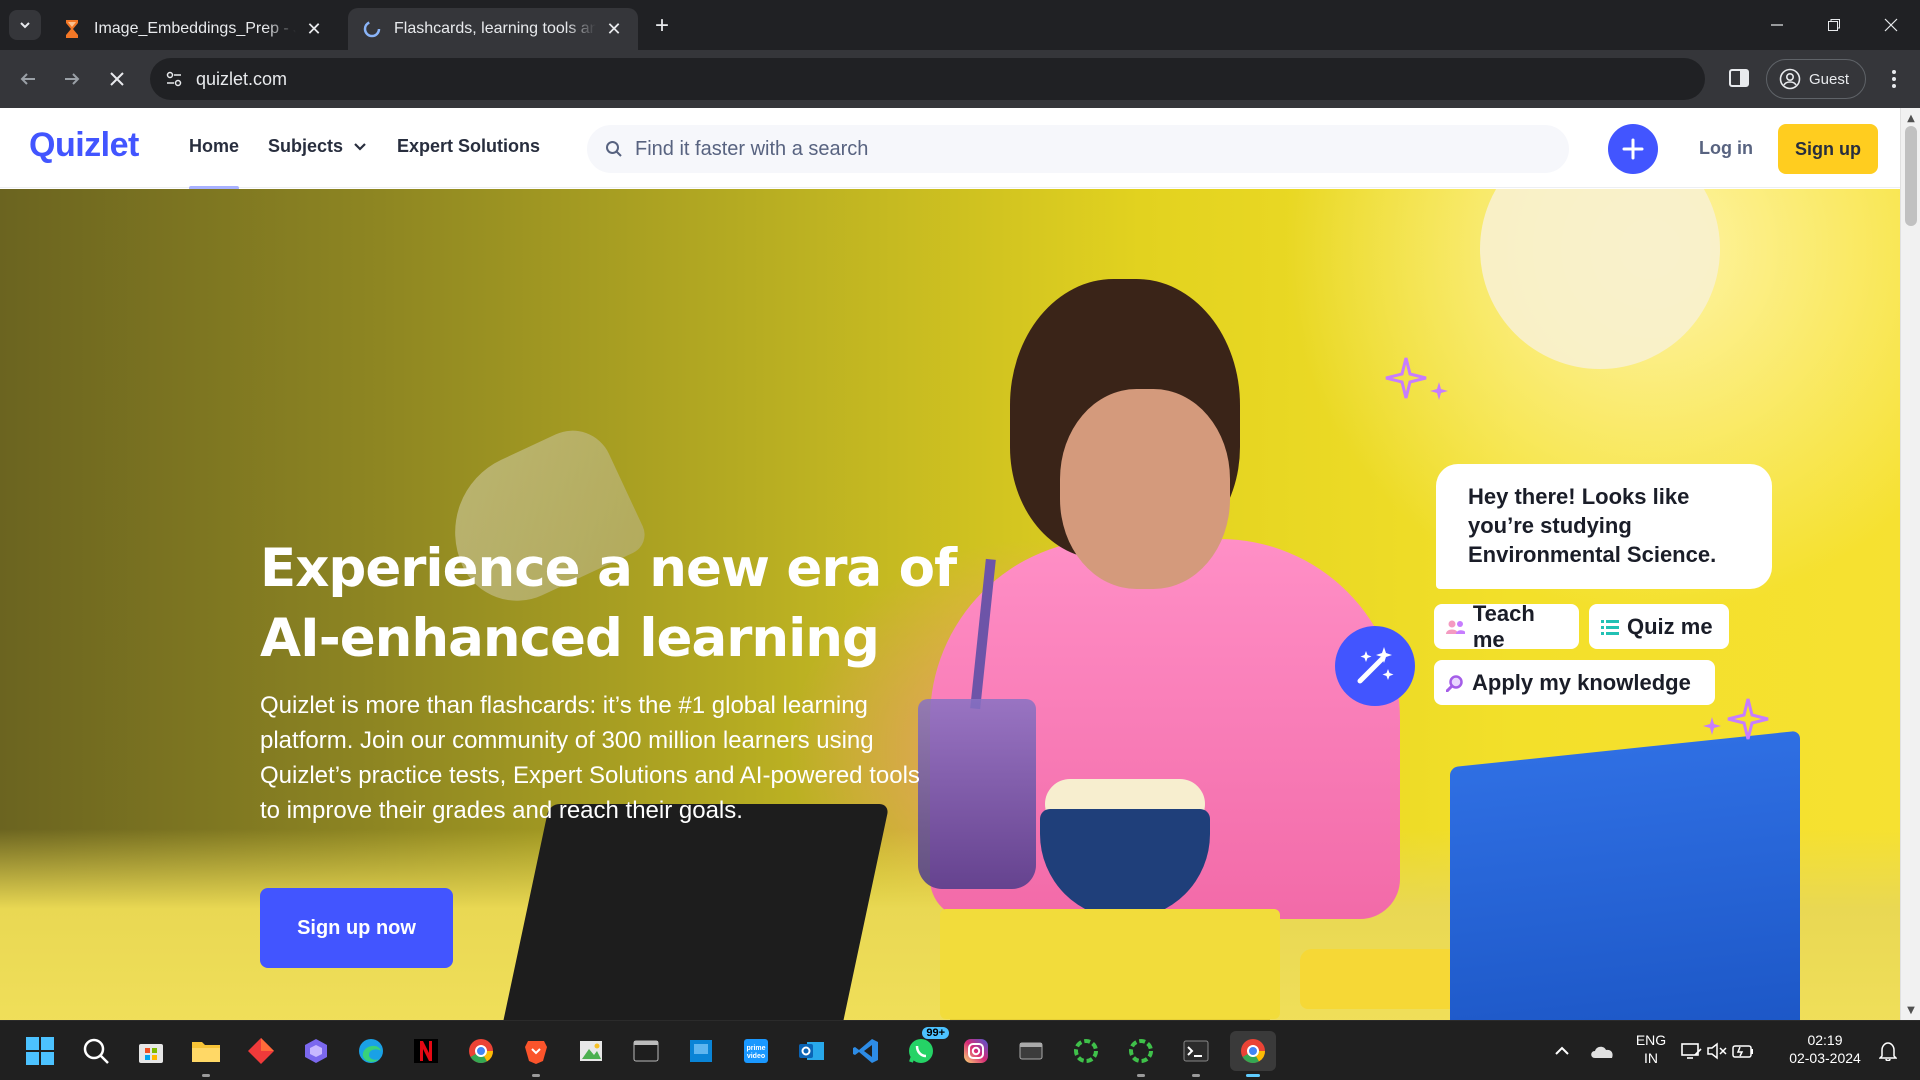 The width and height of the screenshot is (1920, 1080). Describe the element at coordinates (811, 1051) in the screenshot. I see `outlook-icon` at that location.